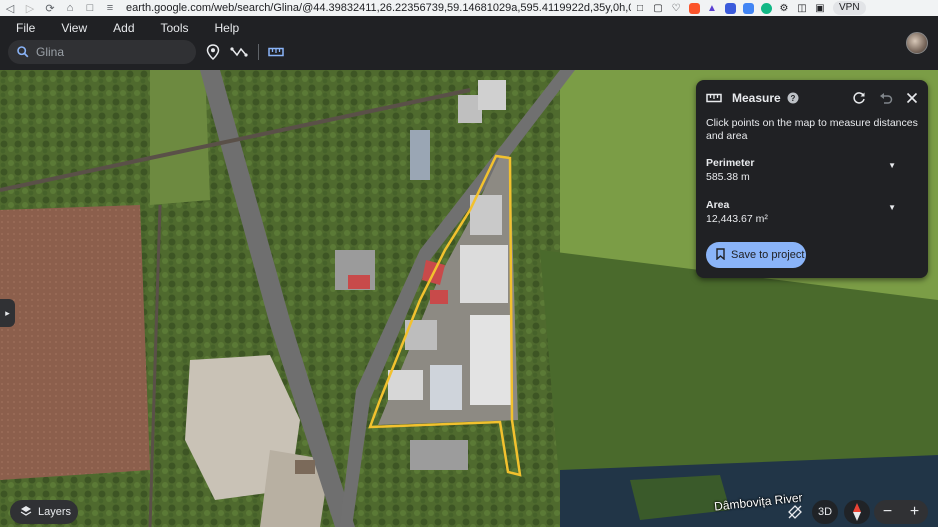  Describe the element at coordinates (859, 98) in the screenshot. I see `restart-icon` at that location.